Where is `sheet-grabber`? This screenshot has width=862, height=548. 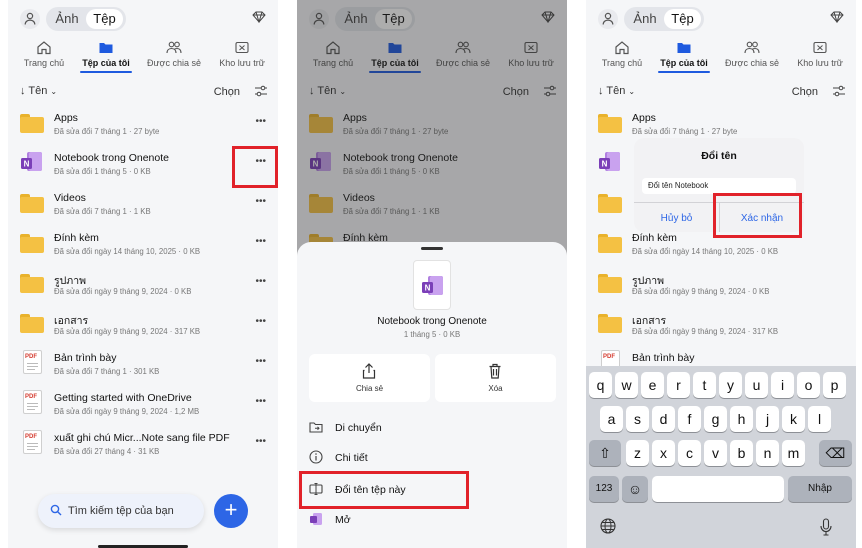
sheet-grabber is located at coordinates (432, 248).